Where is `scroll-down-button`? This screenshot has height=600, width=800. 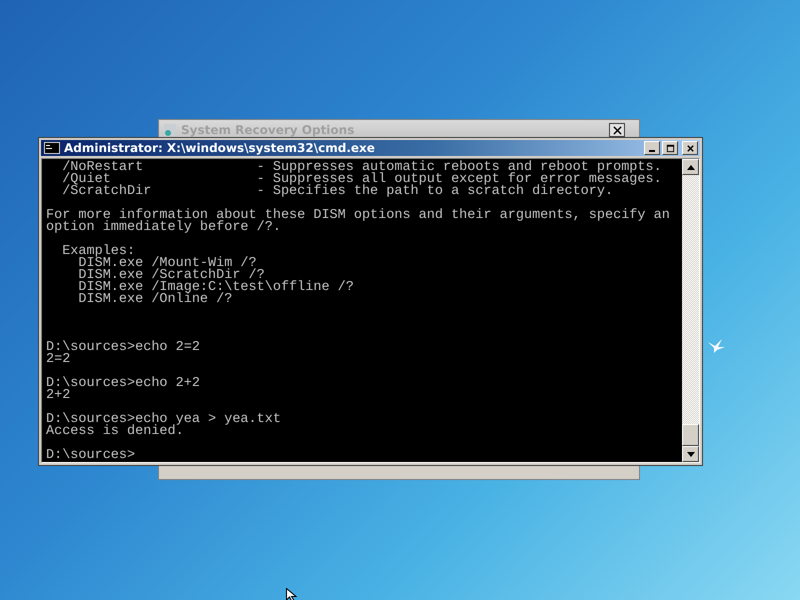 scroll-down-button is located at coordinates (690, 454).